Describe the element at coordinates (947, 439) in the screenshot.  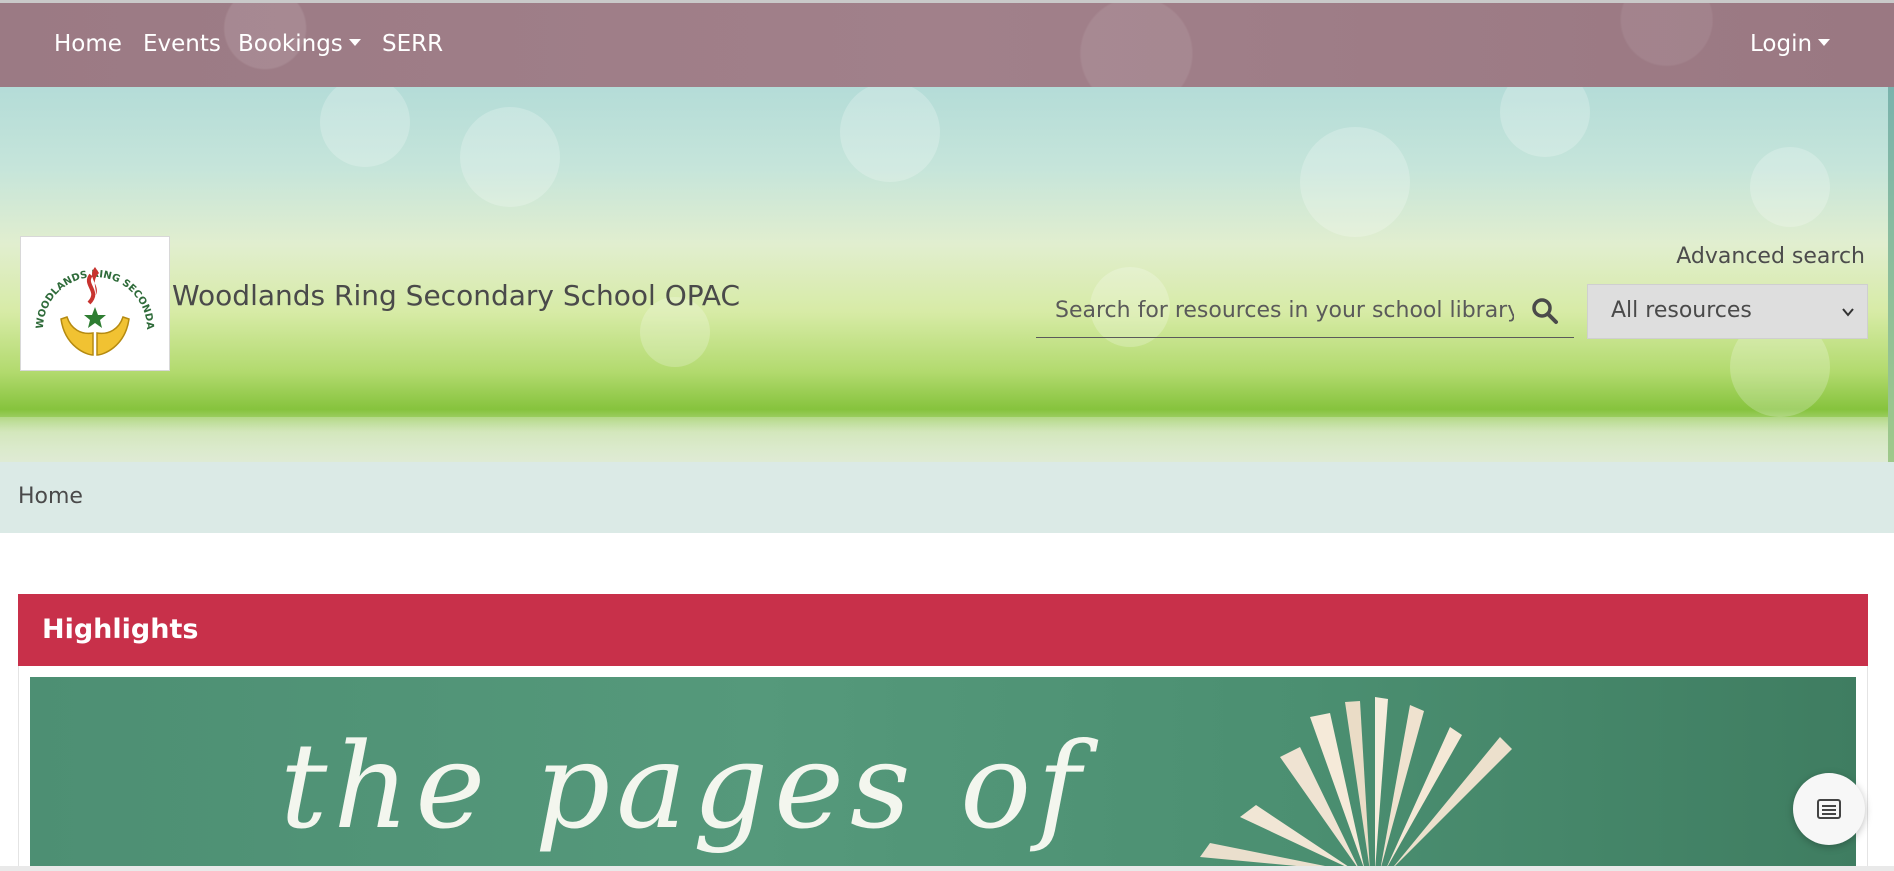
I see `reflection-strip` at that location.